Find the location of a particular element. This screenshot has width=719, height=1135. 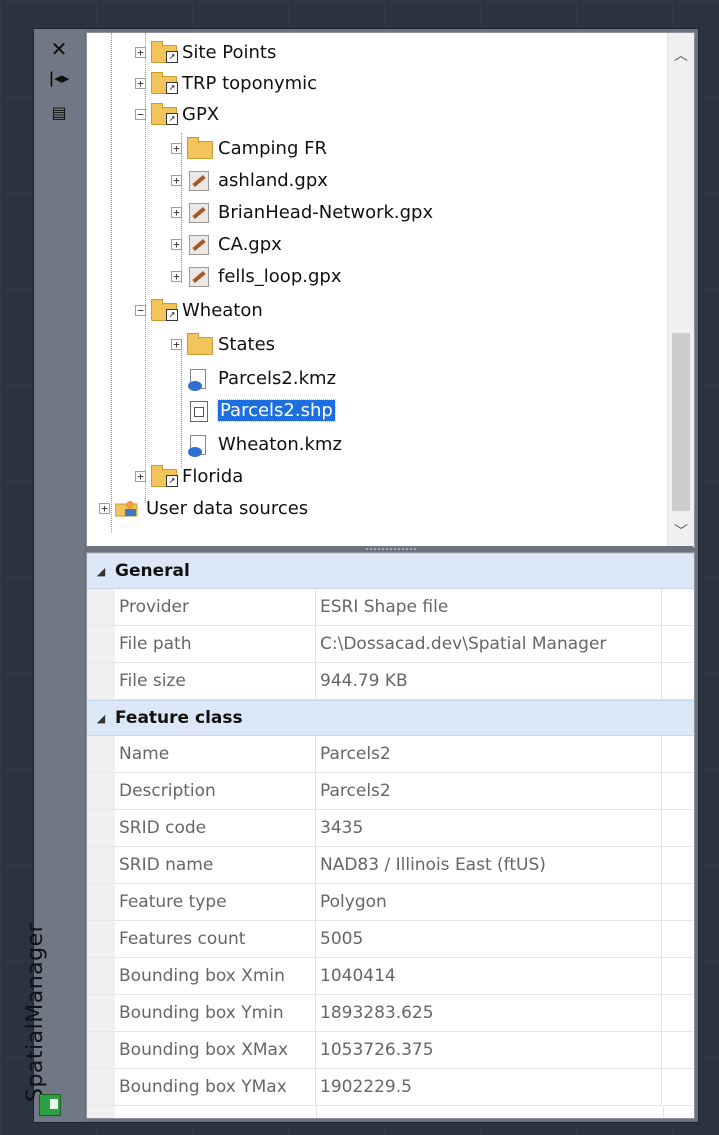

tree-item: Wheaton.kmz is located at coordinates (256, 444).